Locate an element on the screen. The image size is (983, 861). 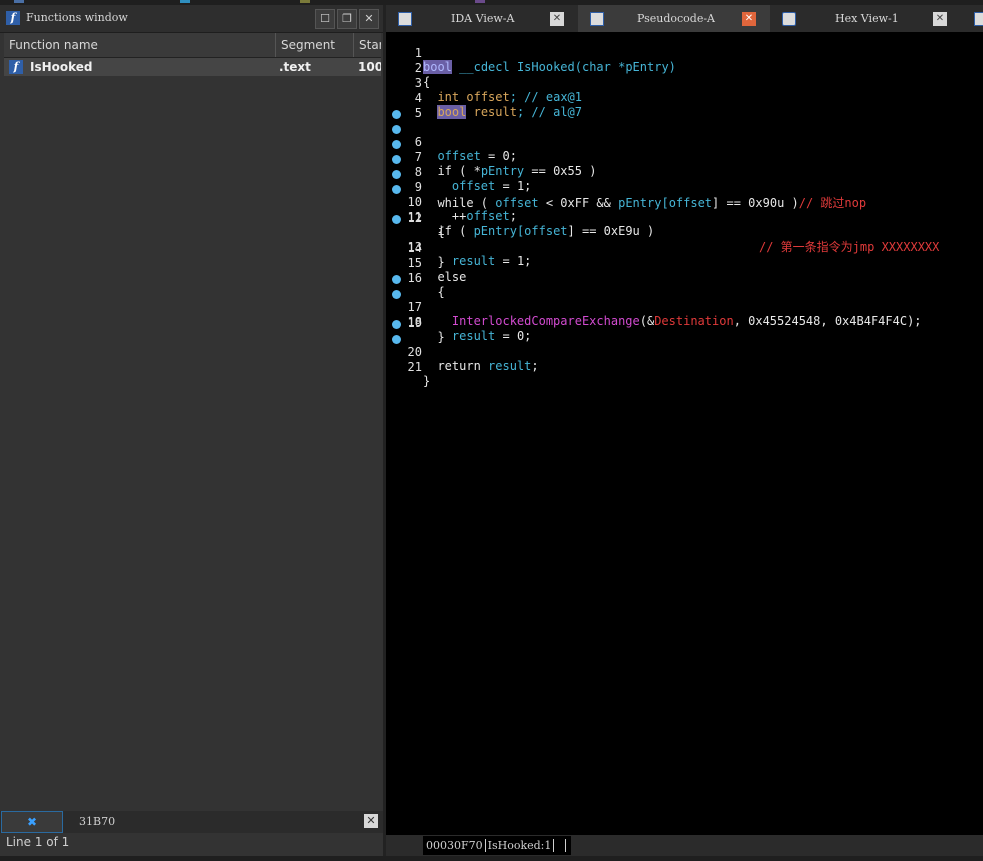
table-row: f IsHooked .text 100: is located at coordinates (192, 67).